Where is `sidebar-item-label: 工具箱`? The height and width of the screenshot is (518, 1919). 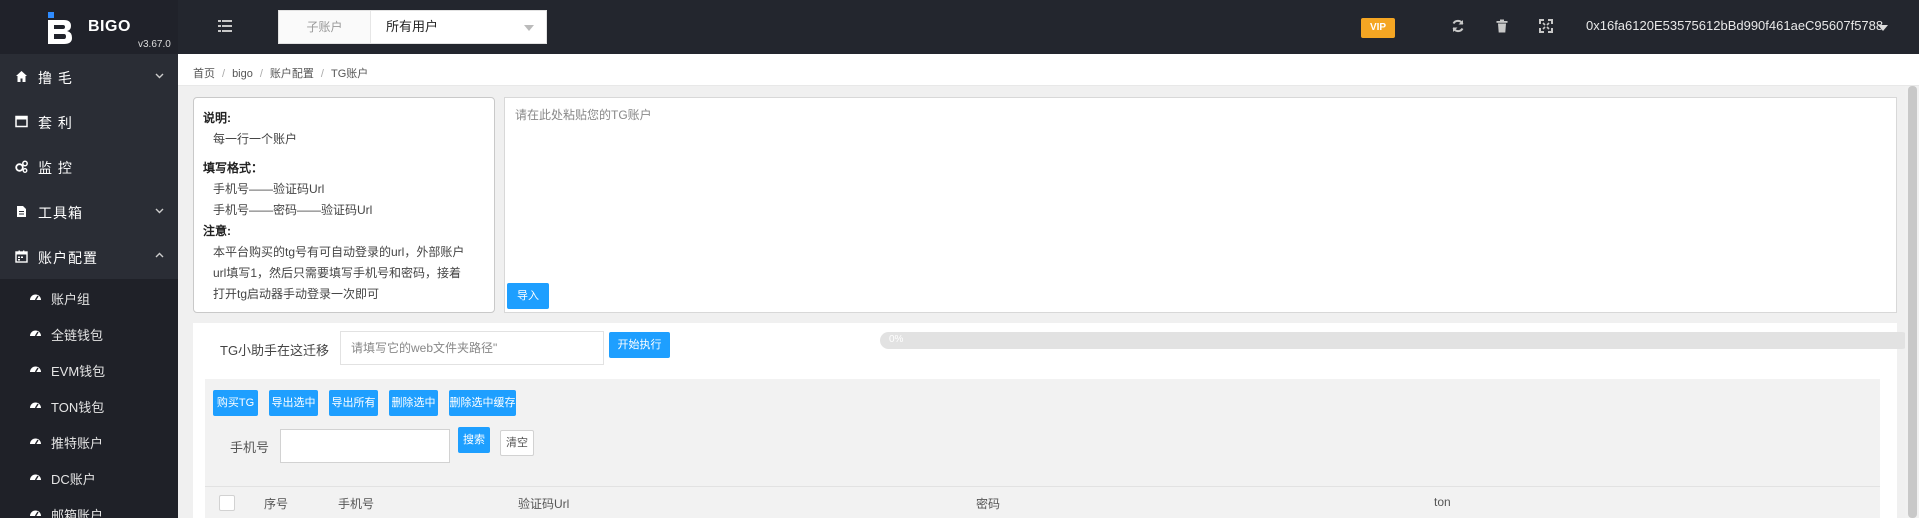 sidebar-item-label: 工具箱 is located at coordinates (60, 213).